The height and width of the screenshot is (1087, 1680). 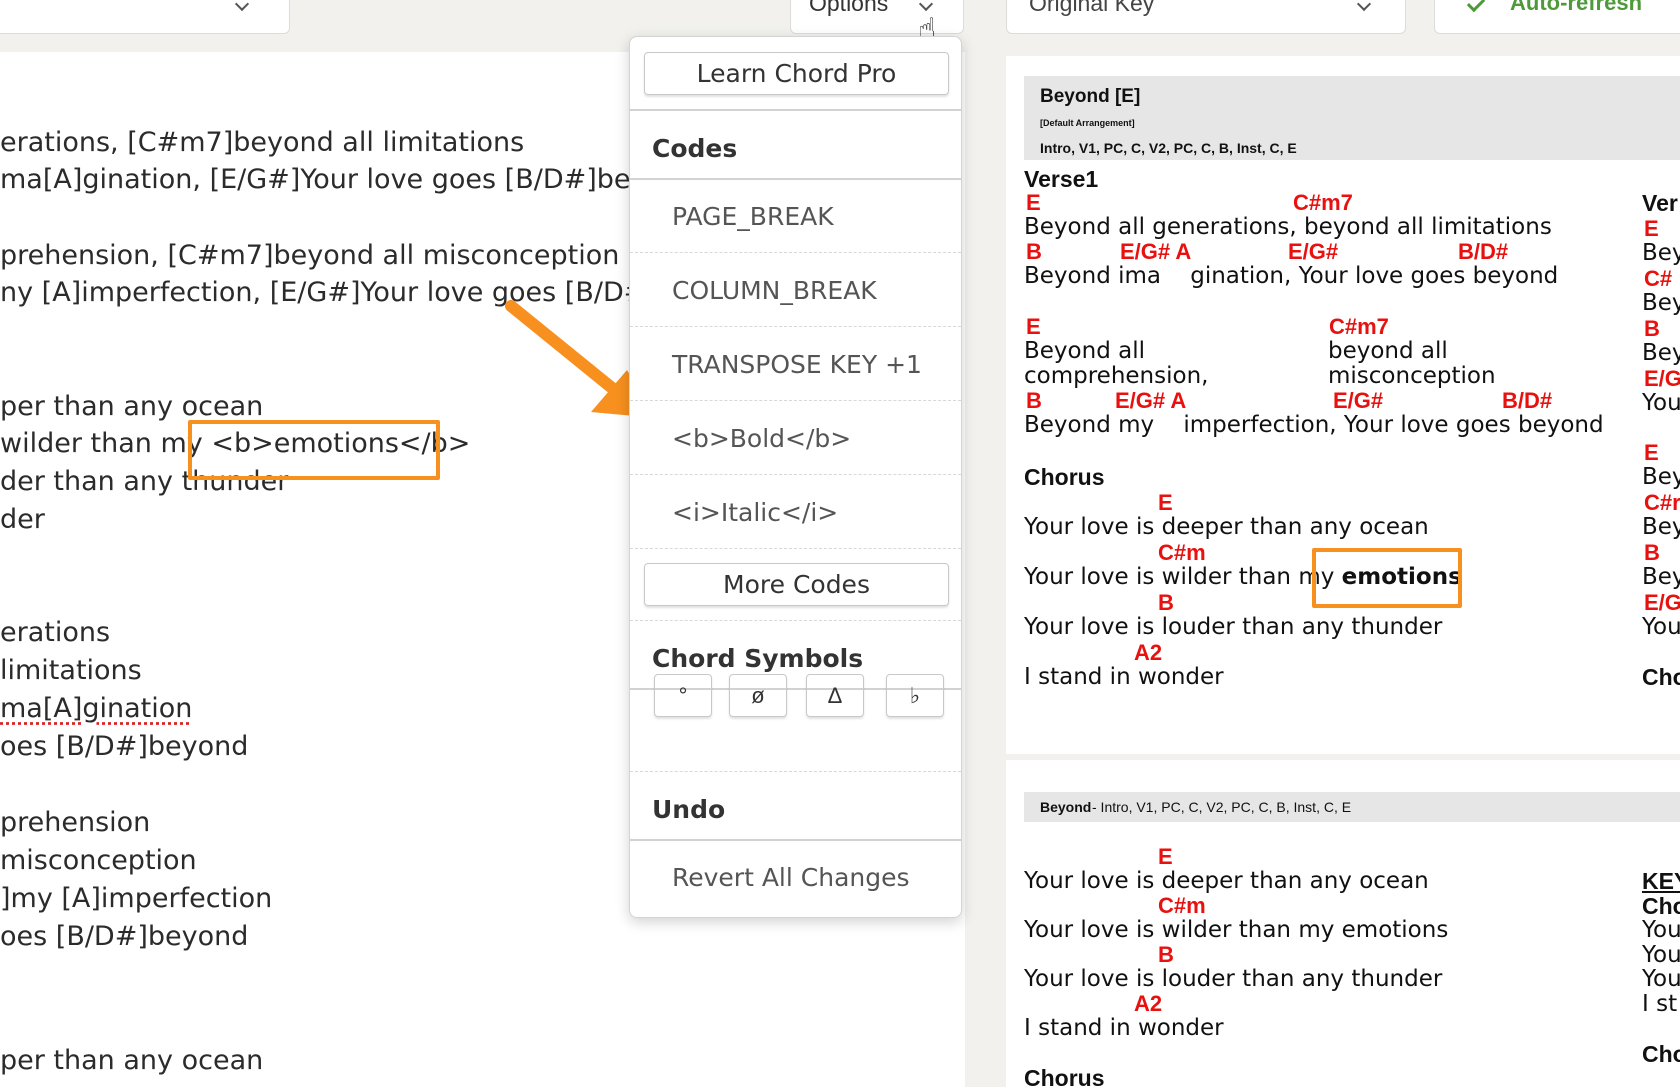 What do you see at coordinates (71, 670) in the screenshot?
I see `editor-line: limitations` at bounding box center [71, 670].